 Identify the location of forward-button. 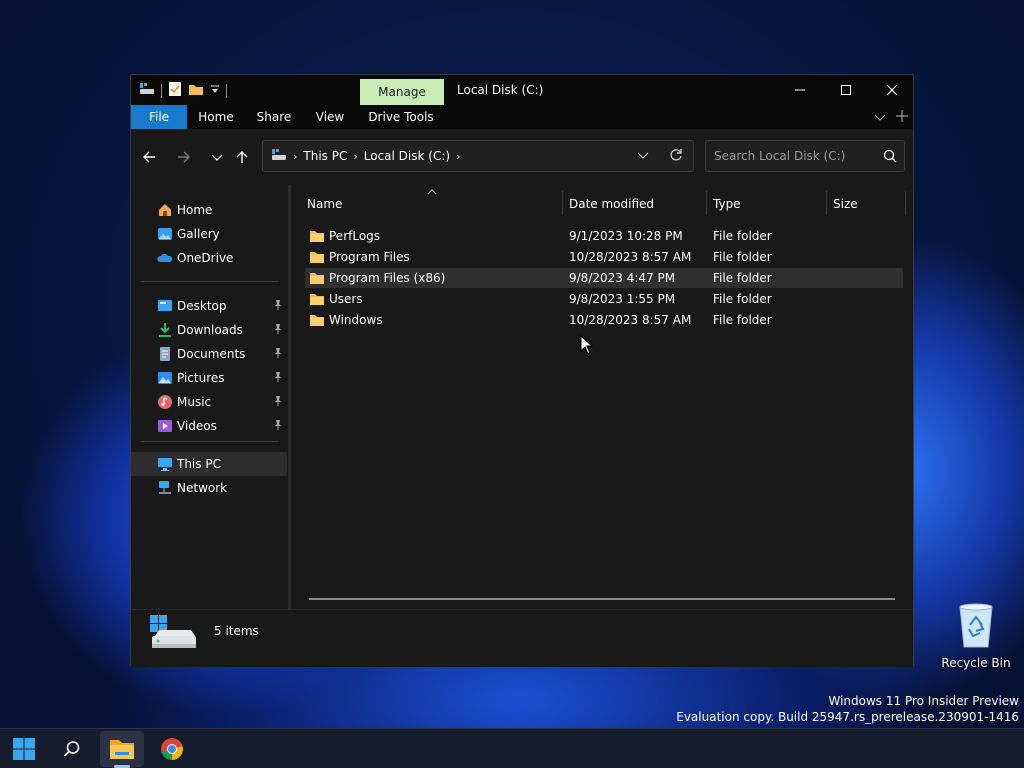
(184, 157).